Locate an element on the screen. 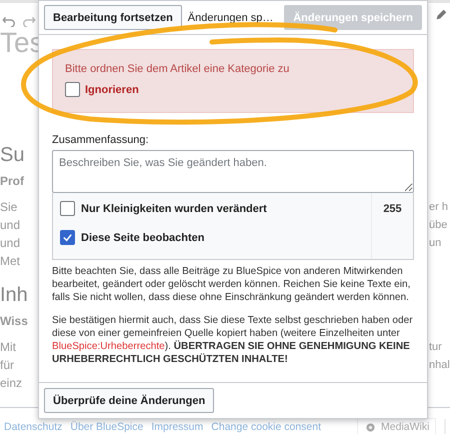 The height and width of the screenshot is (434, 450). footer-link: Über BlueSpice is located at coordinates (107, 427).